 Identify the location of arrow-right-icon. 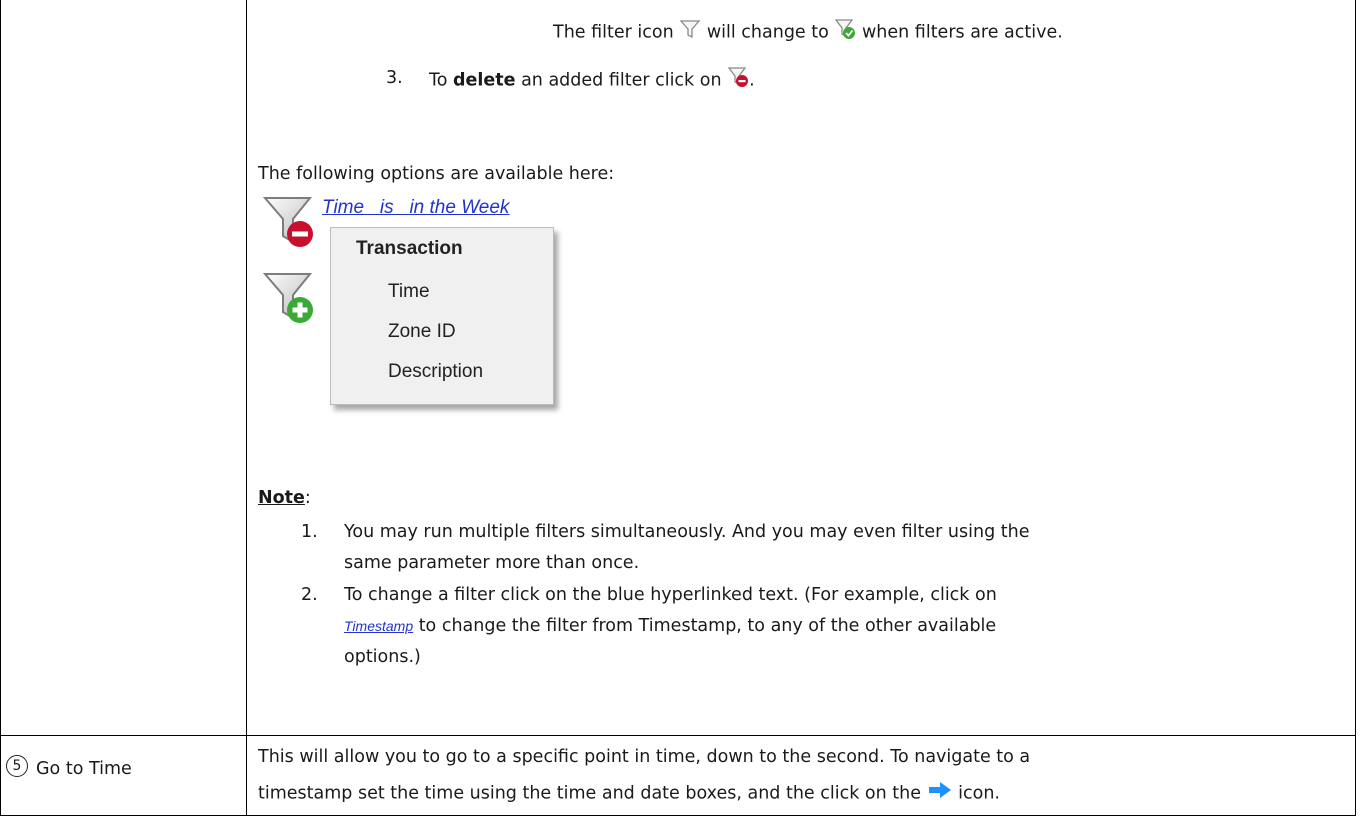
(940, 793).